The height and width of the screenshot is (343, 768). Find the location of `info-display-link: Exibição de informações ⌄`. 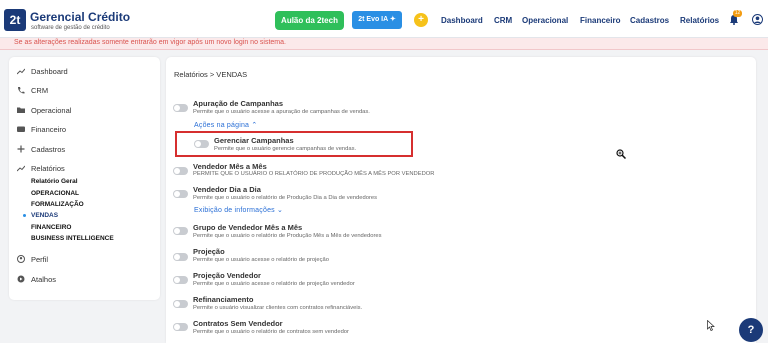

info-display-link: Exibição de informações ⌄ is located at coordinates (238, 210).